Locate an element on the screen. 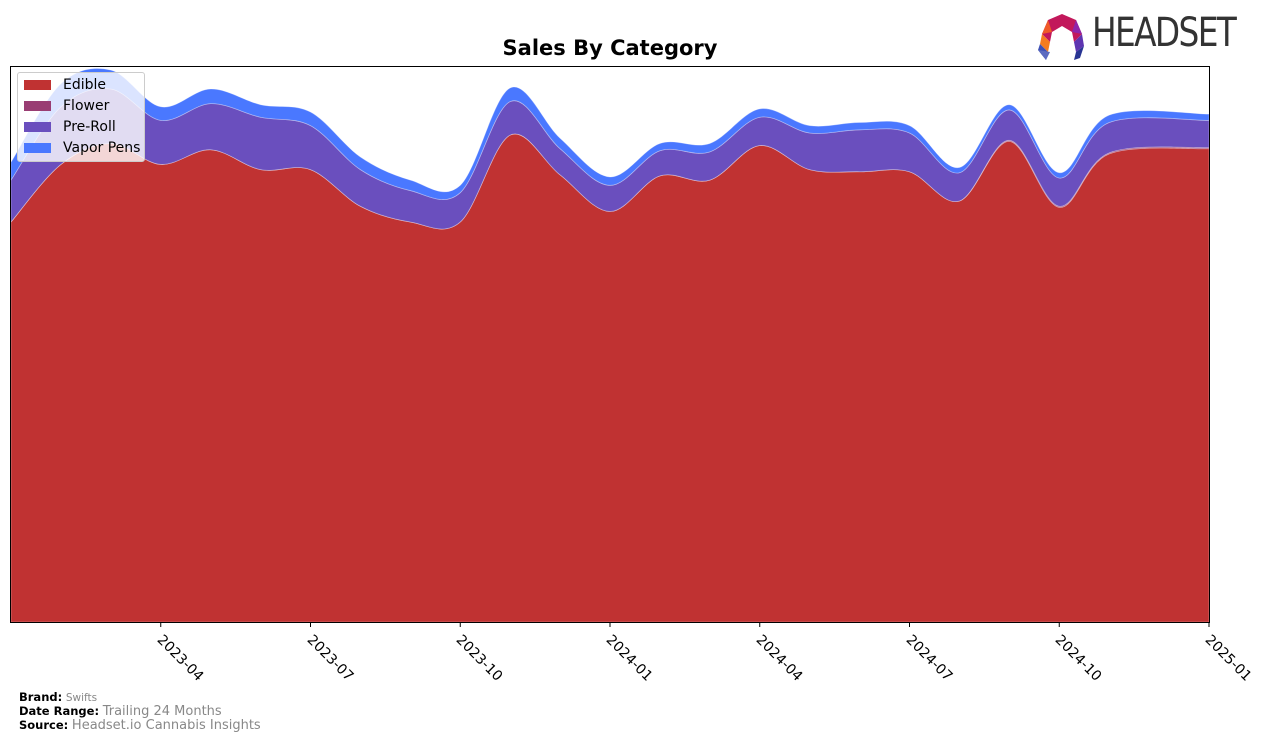 This screenshot has width=1276, height=742. legend-swatch-flower is located at coordinates (37, 106).